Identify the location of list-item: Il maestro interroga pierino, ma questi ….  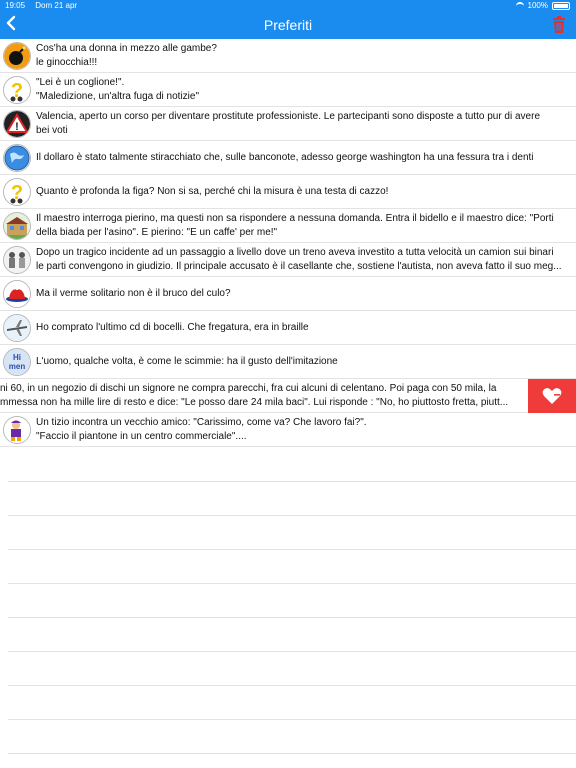
(288, 226).